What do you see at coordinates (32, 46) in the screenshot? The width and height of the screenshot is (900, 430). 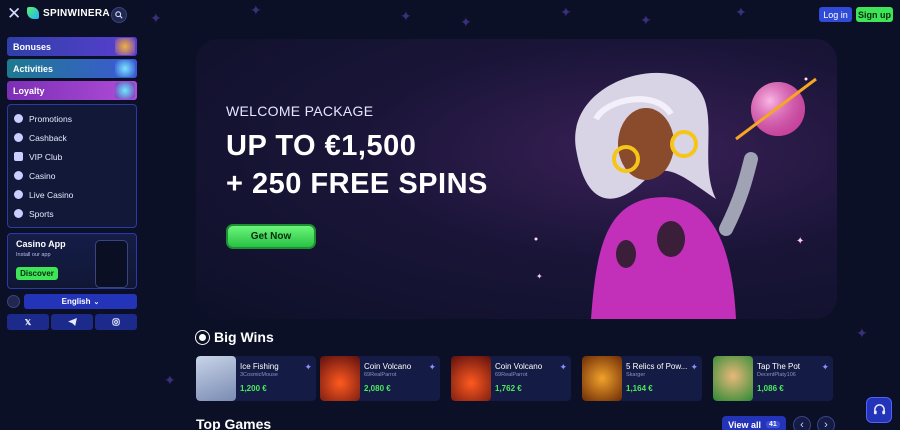 I see `category-label: Bonuses` at bounding box center [32, 46].